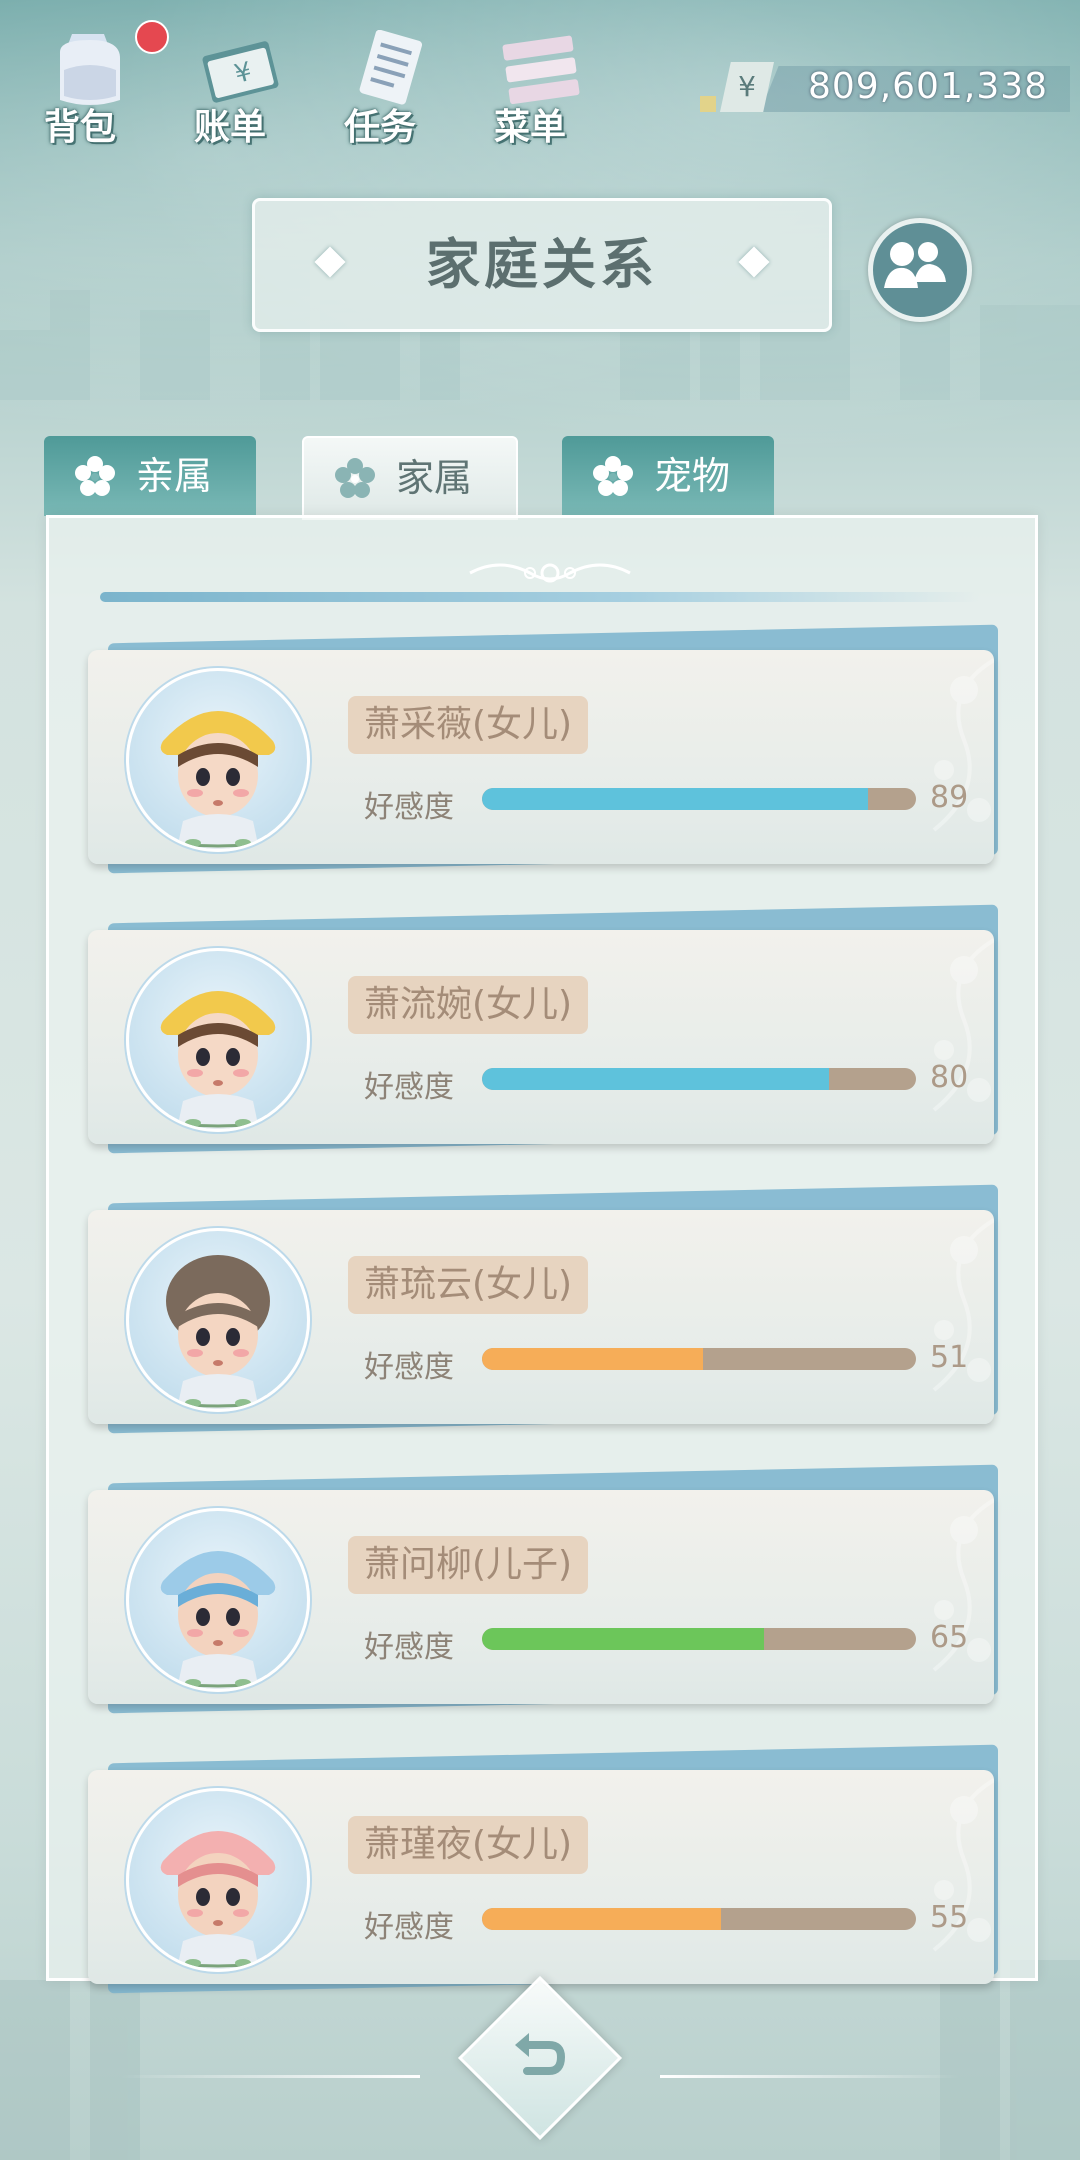 The height and width of the screenshot is (2160, 1080). I want to click on page-title-banner: 家庭关系, so click(542, 265).